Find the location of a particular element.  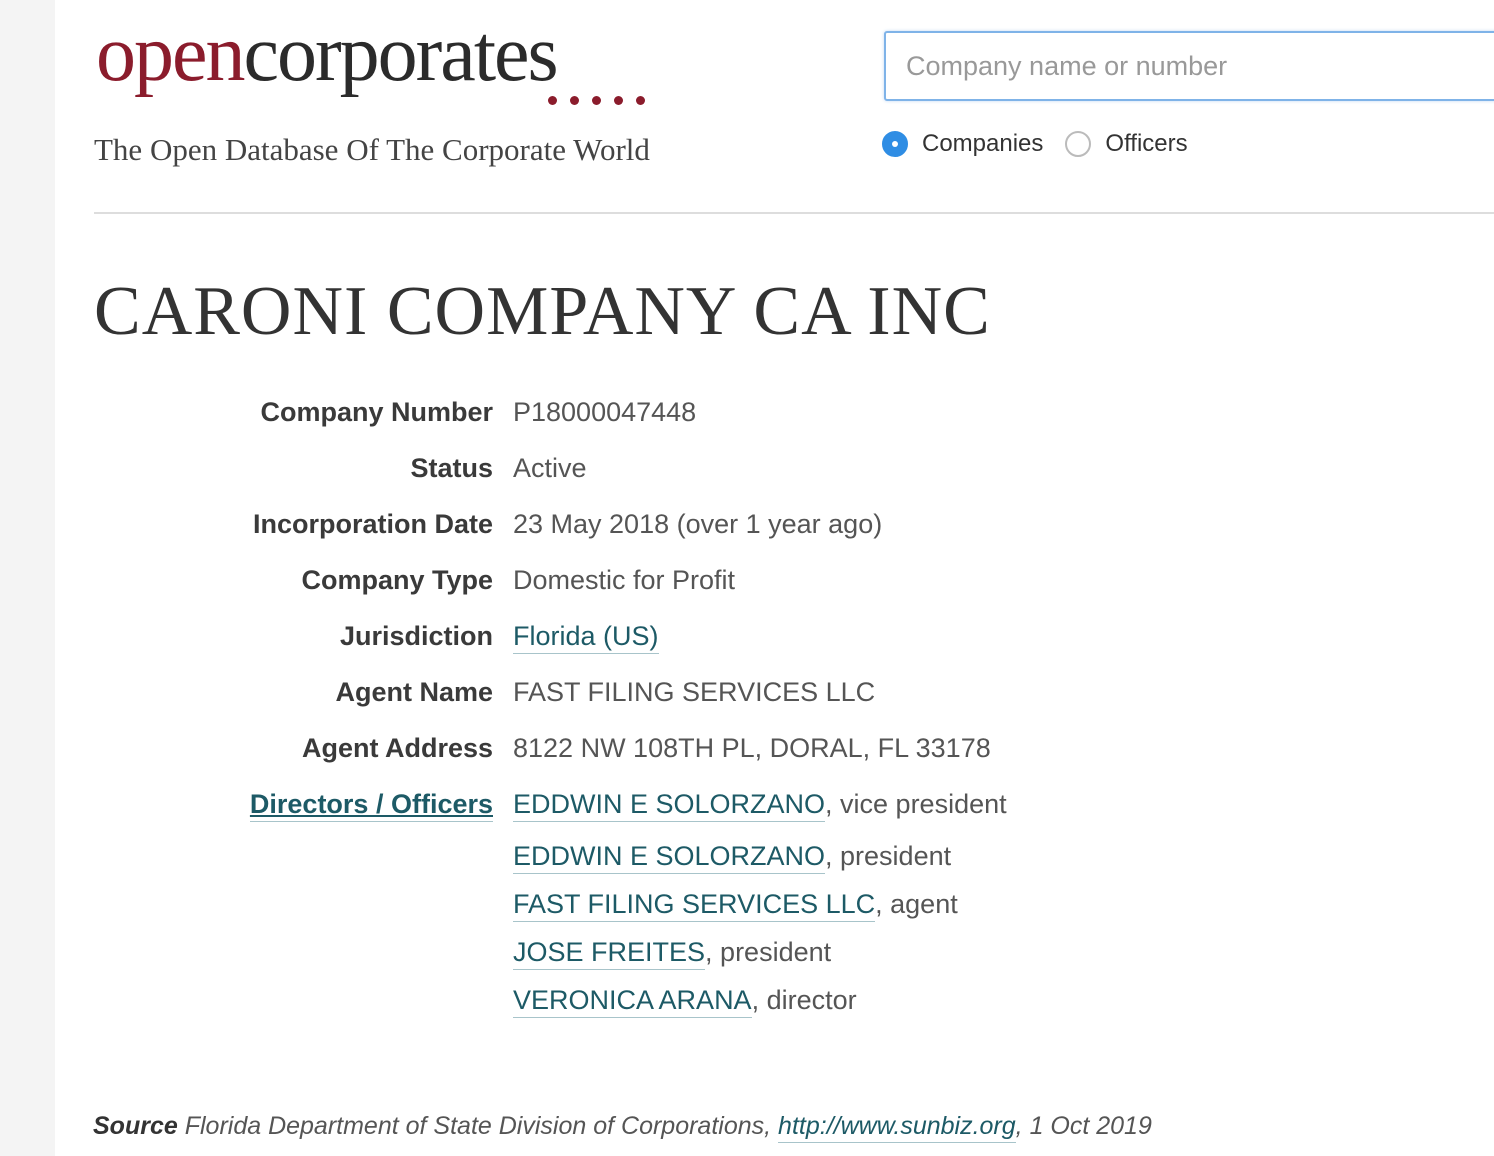

incorporation-date-value: 23 May 2018 (over 1 year ago) is located at coordinates (698, 524).